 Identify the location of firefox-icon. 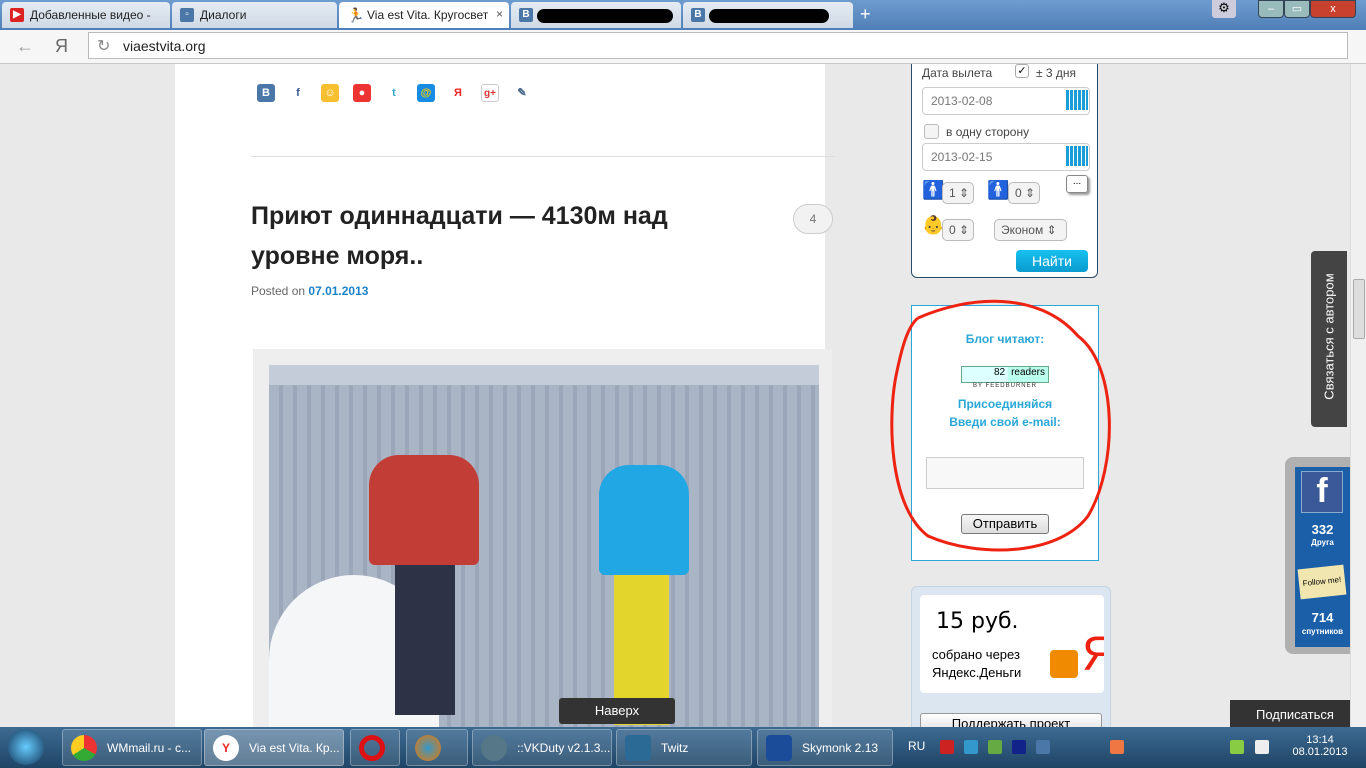
(428, 748).